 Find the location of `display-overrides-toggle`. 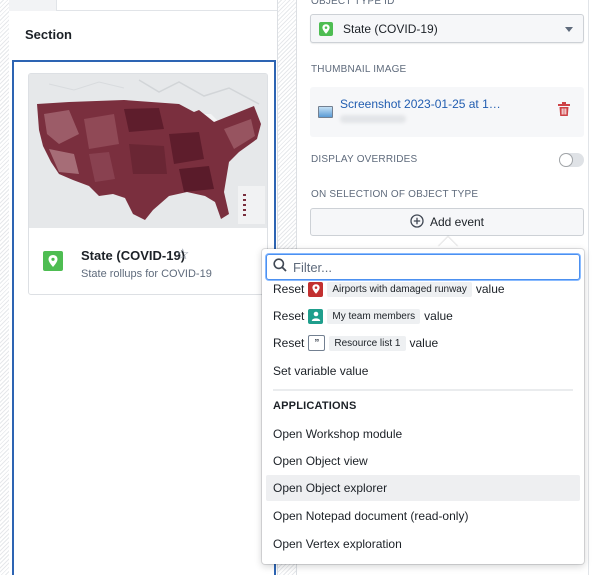

display-overrides-toggle is located at coordinates (571, 160).